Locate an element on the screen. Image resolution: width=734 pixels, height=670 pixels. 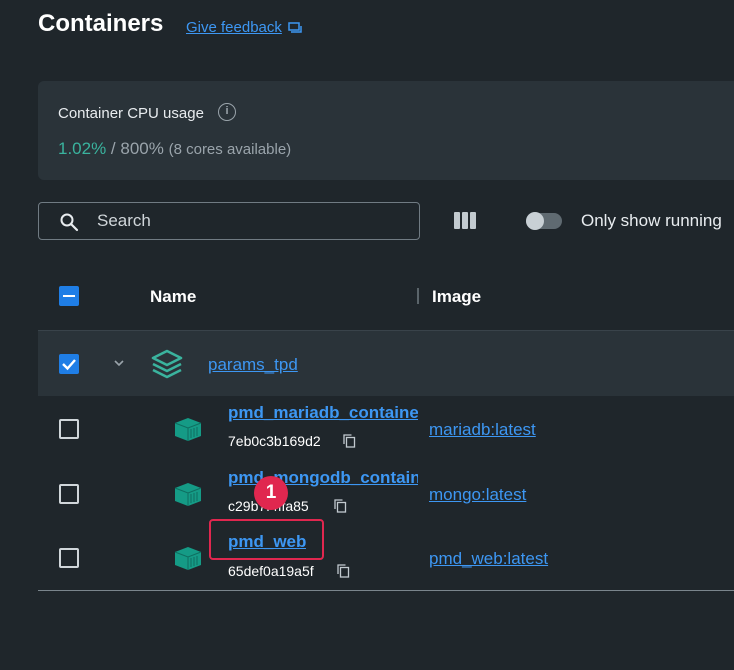
group-row: params_tpd is located at coordinates (386, 363).